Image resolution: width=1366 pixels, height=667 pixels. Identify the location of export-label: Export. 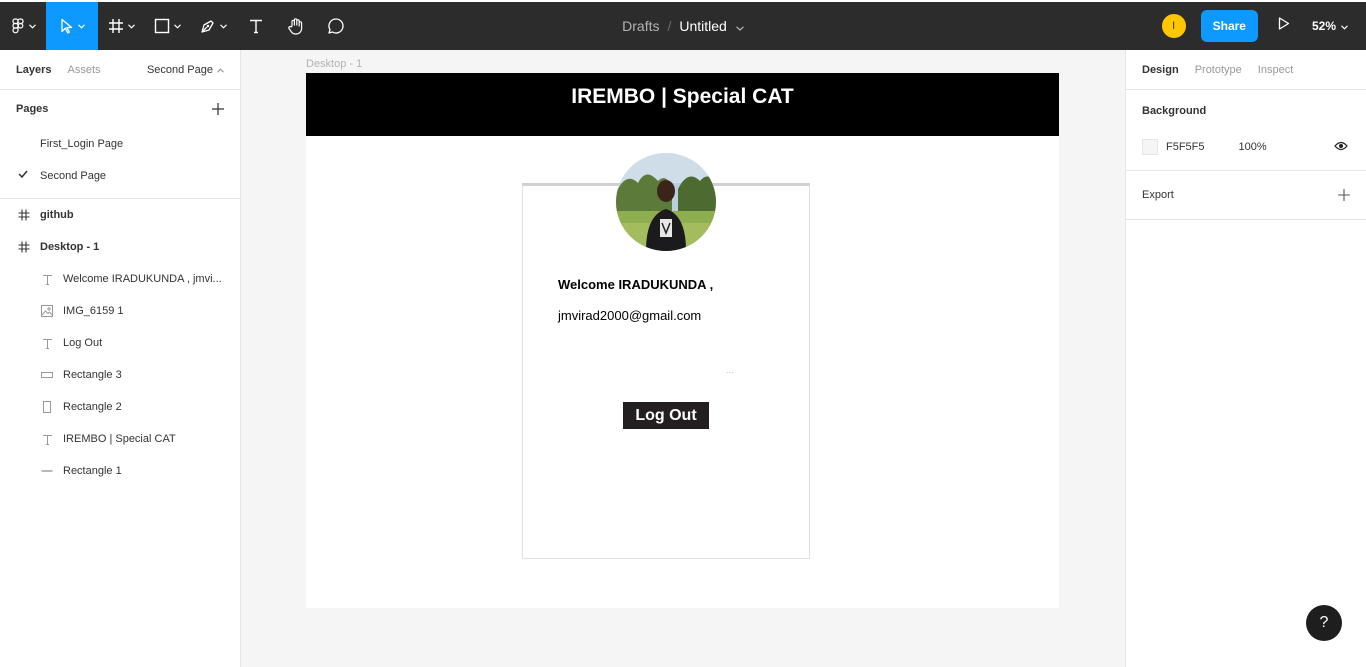
(1158, 195).